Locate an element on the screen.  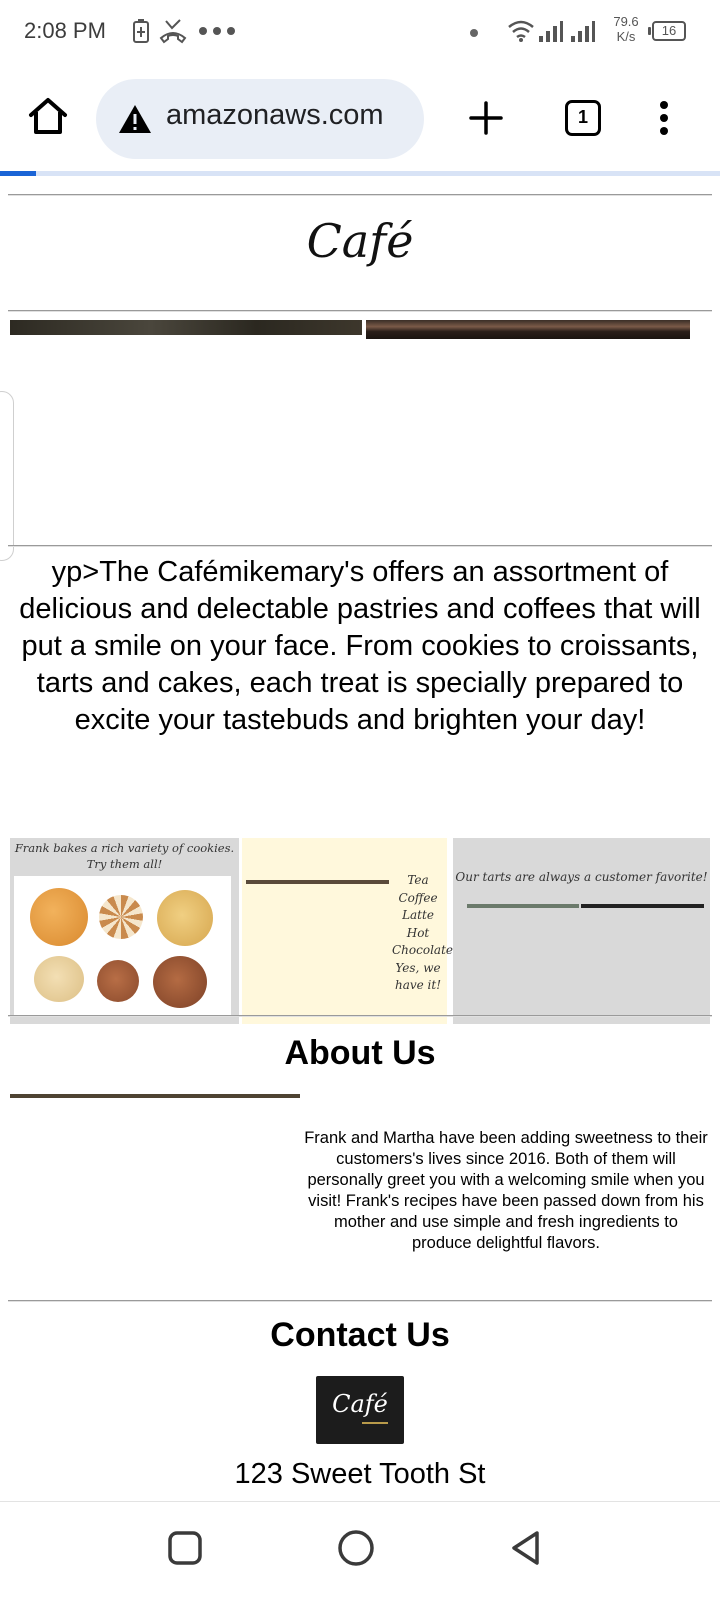
network-speed-value: 79.6 is located at coordinates (626, 21).